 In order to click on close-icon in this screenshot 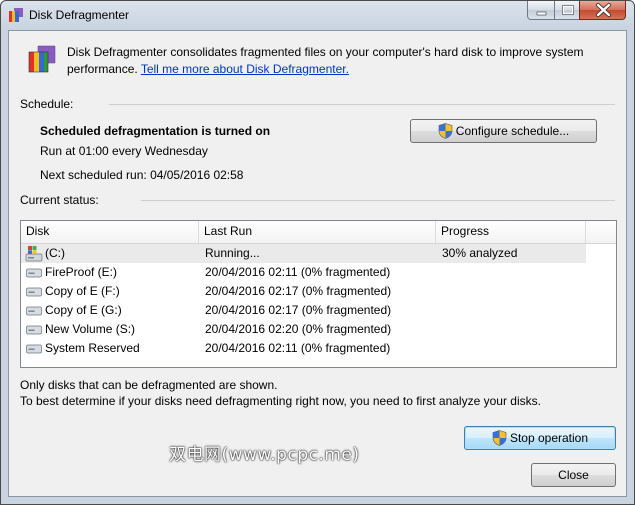, I will do `click(603, 10)`.